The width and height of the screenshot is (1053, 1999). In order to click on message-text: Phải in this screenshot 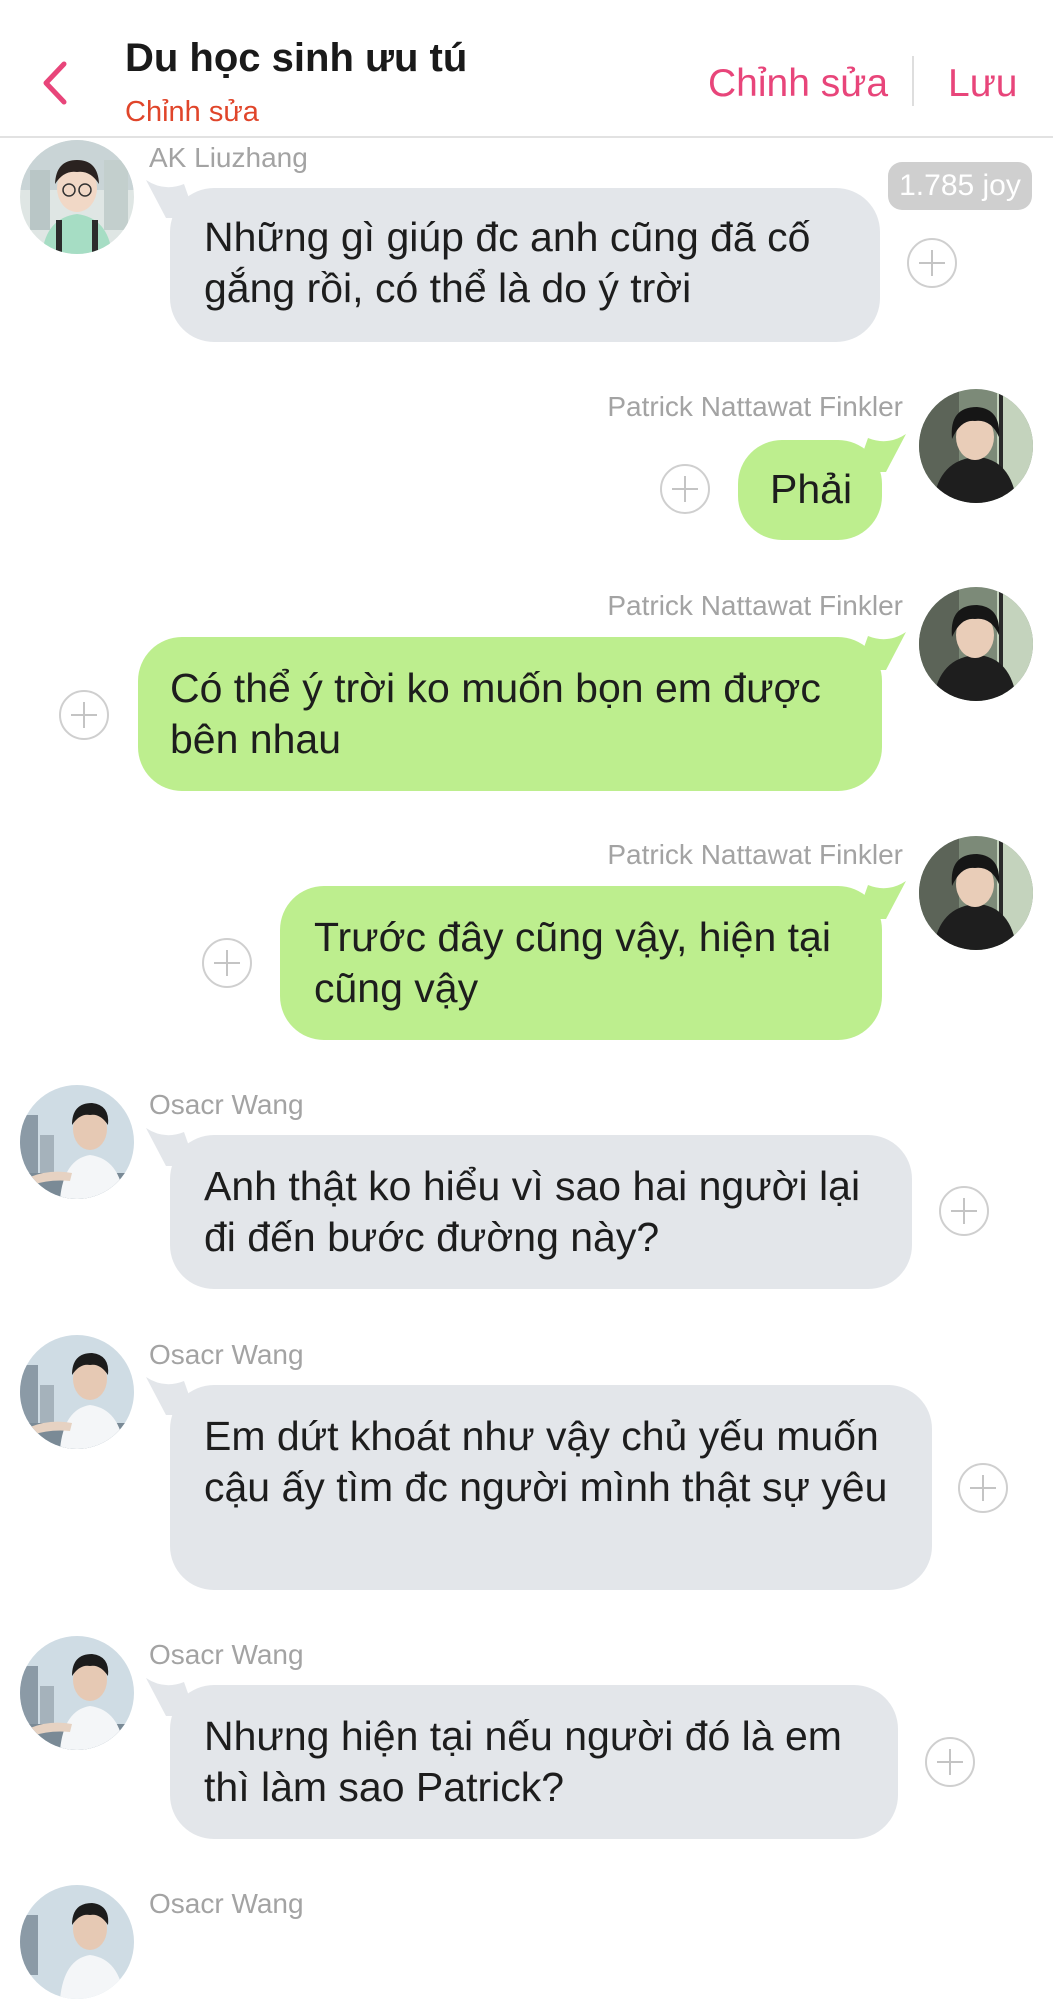, I will do `click(811, 489)`.